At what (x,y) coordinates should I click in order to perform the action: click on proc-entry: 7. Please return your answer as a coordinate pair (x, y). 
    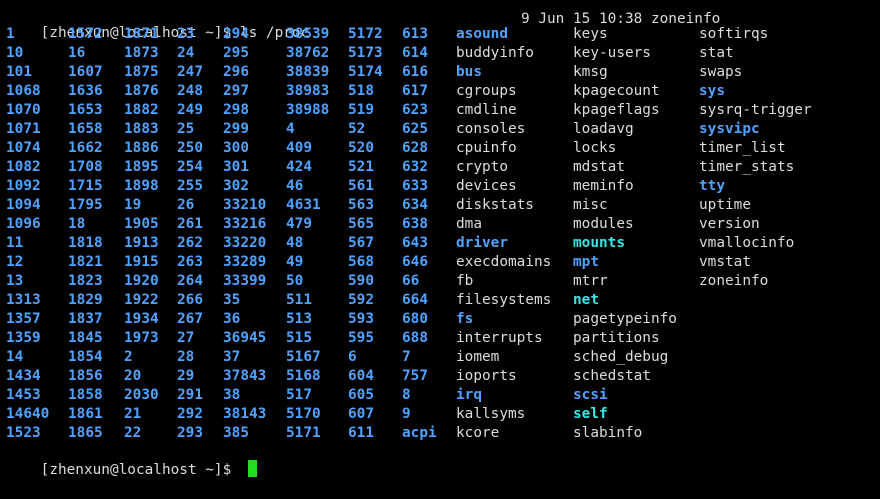
    Looking at the image, I should click on (406, 357).